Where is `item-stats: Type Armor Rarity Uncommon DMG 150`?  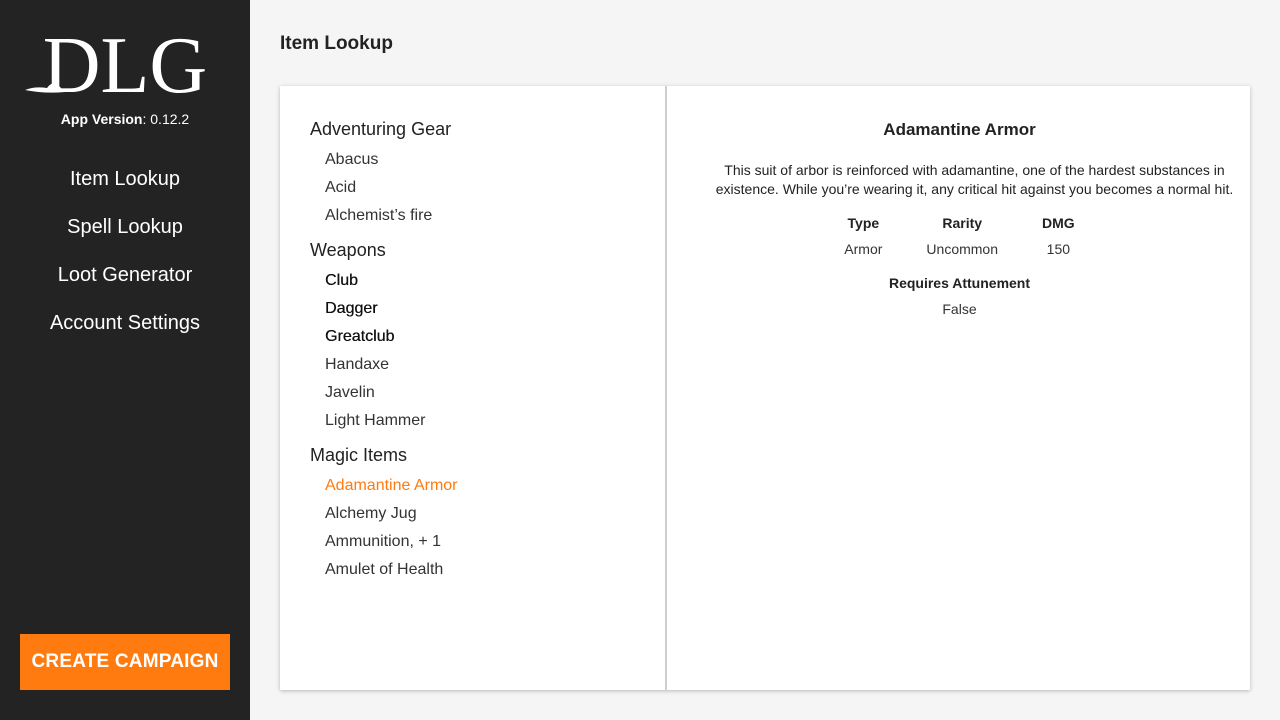 item-stats: Type Armor Rarity Uncommon DMG 150 is located at coordinates (959, 236).